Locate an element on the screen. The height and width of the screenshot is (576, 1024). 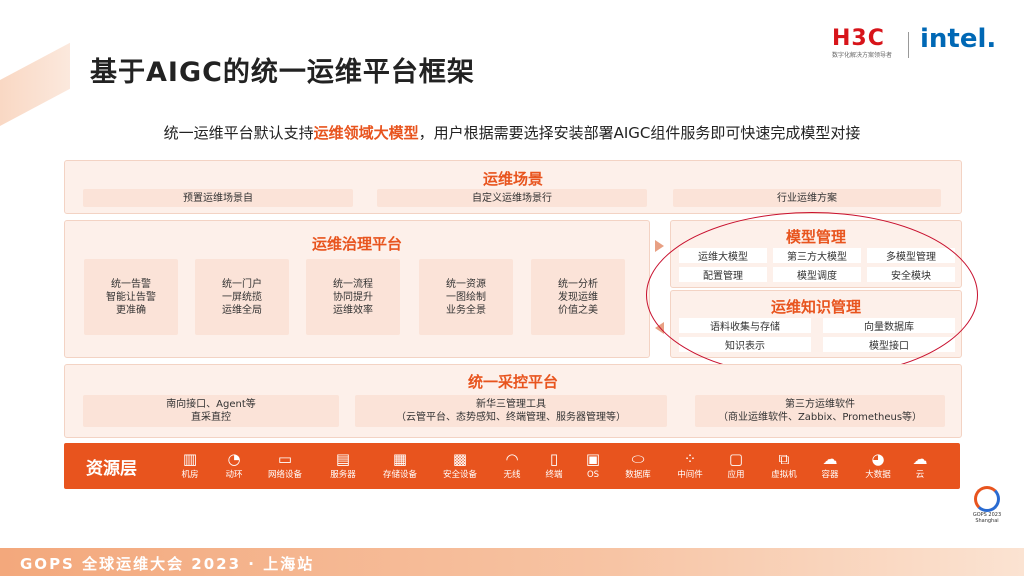
h3c-logo: H3C is located at coordinates (858, 38).